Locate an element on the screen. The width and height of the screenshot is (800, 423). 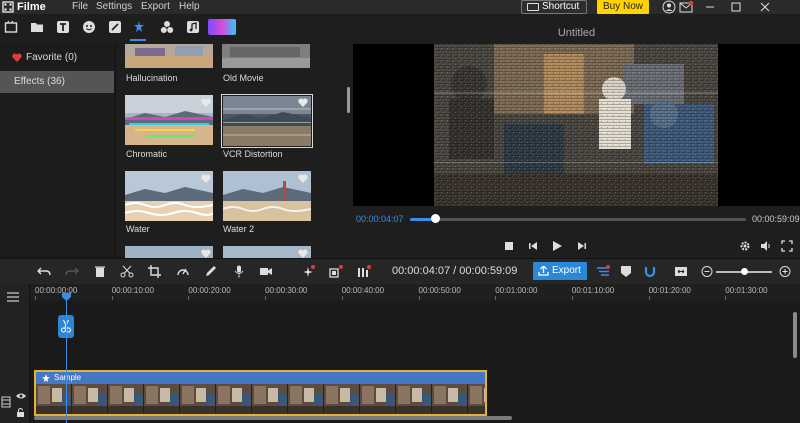
close-icon is located at coordinates (765, 7).